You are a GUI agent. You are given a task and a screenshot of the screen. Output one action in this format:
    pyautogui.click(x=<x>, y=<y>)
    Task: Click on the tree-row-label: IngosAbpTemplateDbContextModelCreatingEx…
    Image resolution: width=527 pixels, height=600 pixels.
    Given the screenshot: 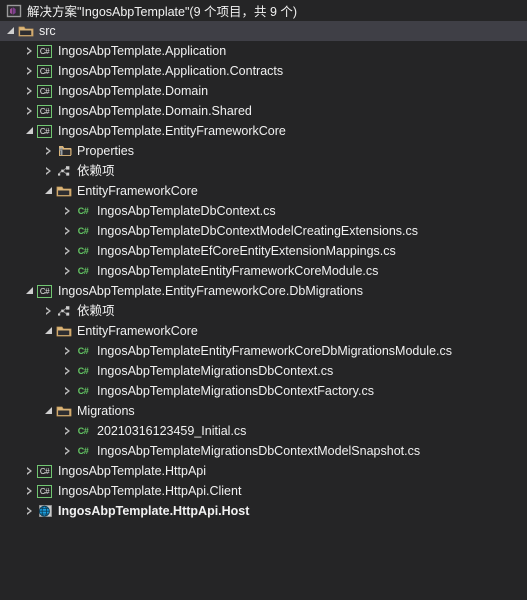 What is the action you would take?
    pyautogui.click(x=258, y=231)
    